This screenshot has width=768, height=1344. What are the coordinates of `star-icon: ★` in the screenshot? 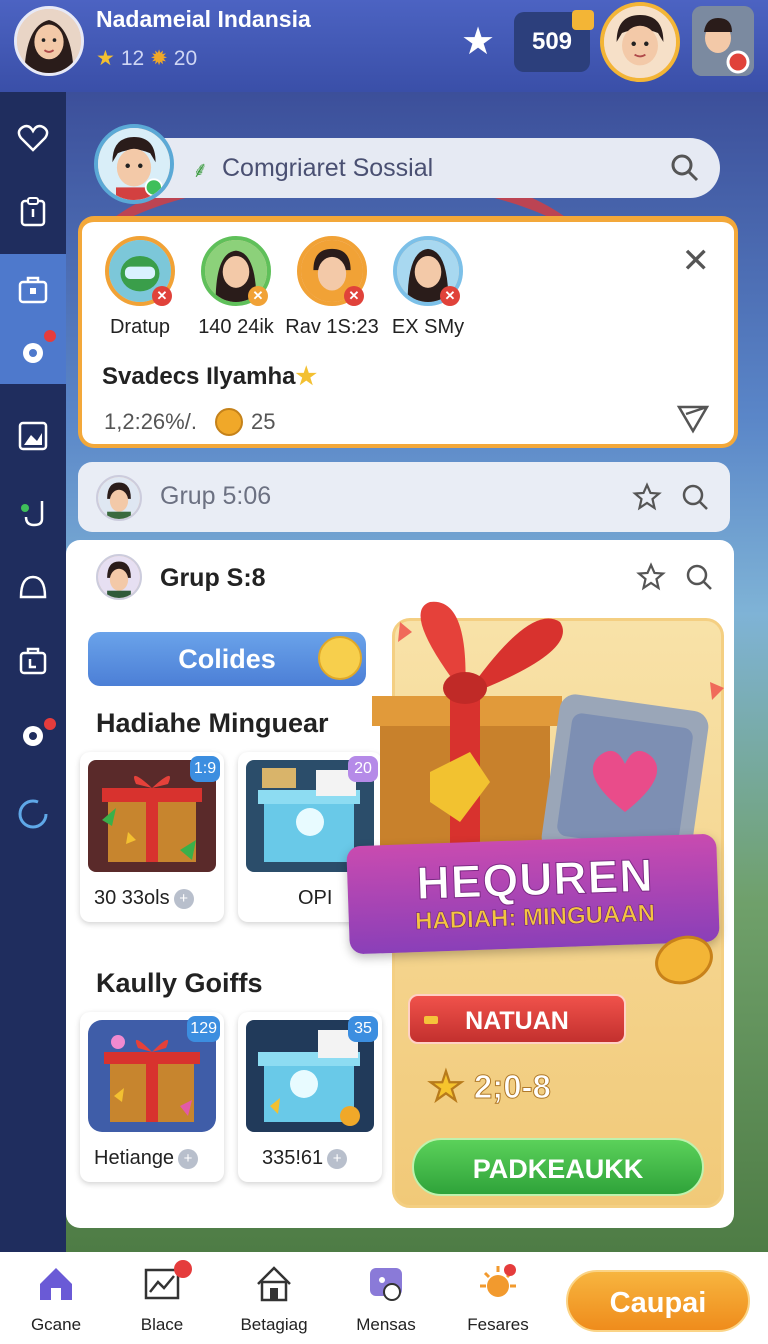 It's located at (446, 1087).